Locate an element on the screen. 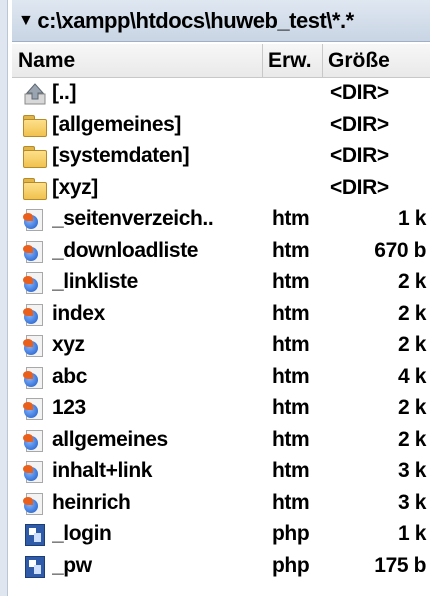 This screenshot has height=596, width=430. file-row: _pw php 175 b is located at coordinates (221, 567).